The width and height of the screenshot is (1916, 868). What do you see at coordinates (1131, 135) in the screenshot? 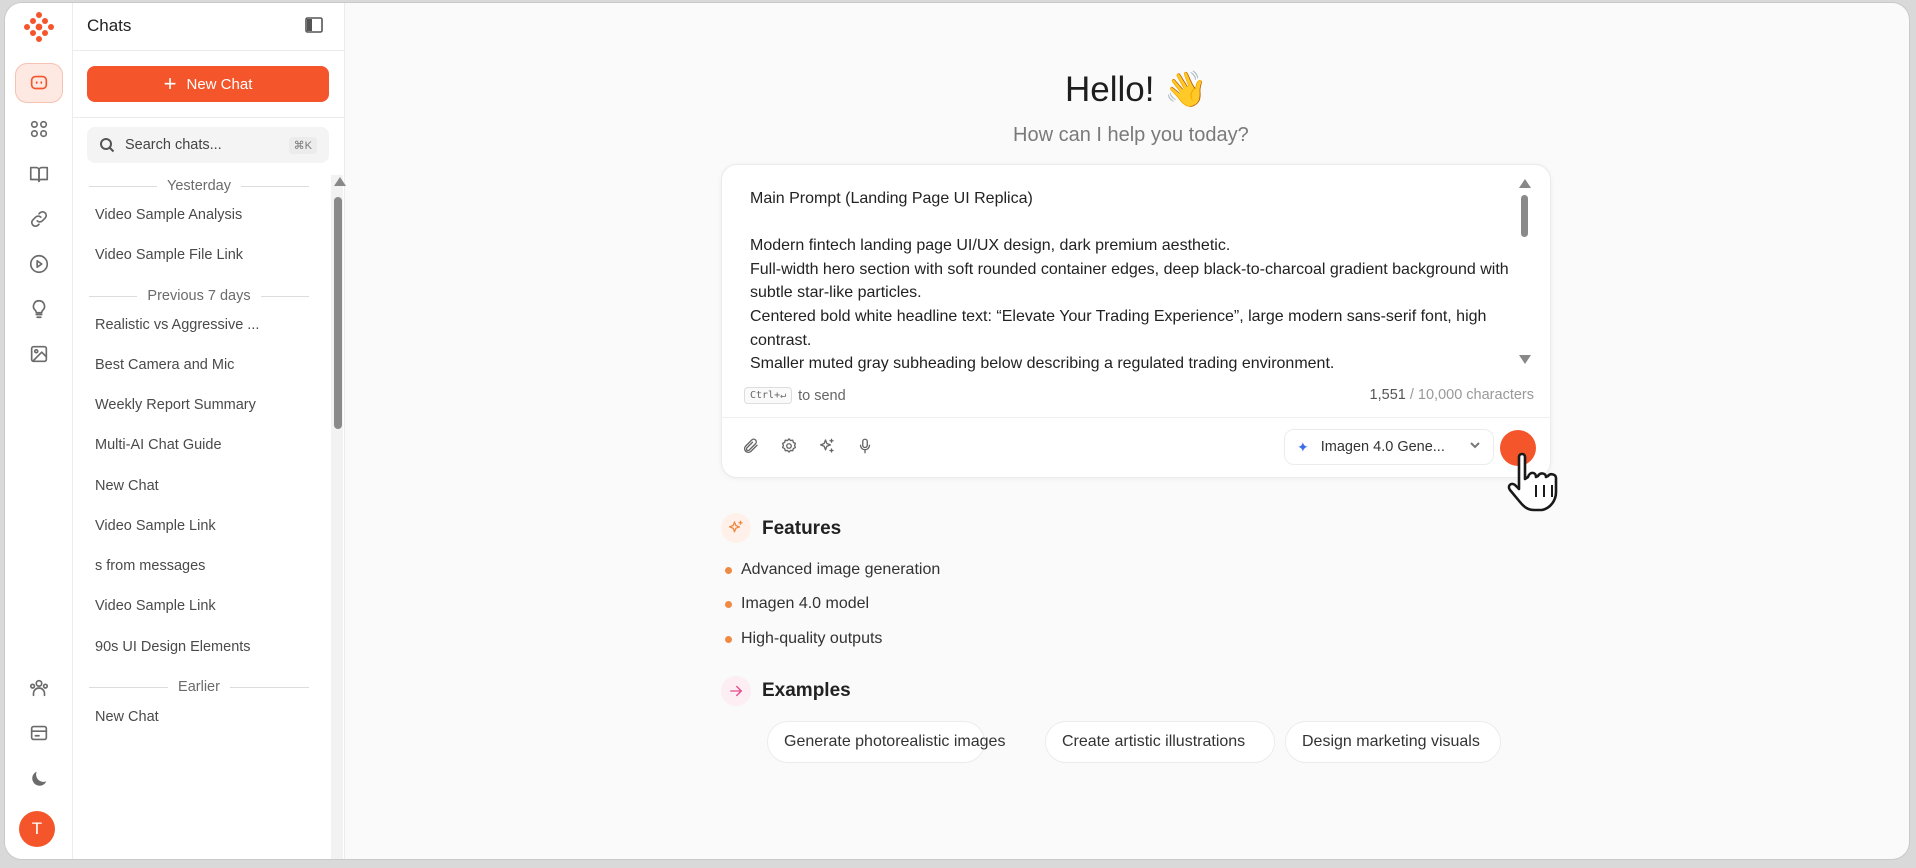
I see `greeting-subtitle: How can I help you today?` at bounding box center [1131, 135].